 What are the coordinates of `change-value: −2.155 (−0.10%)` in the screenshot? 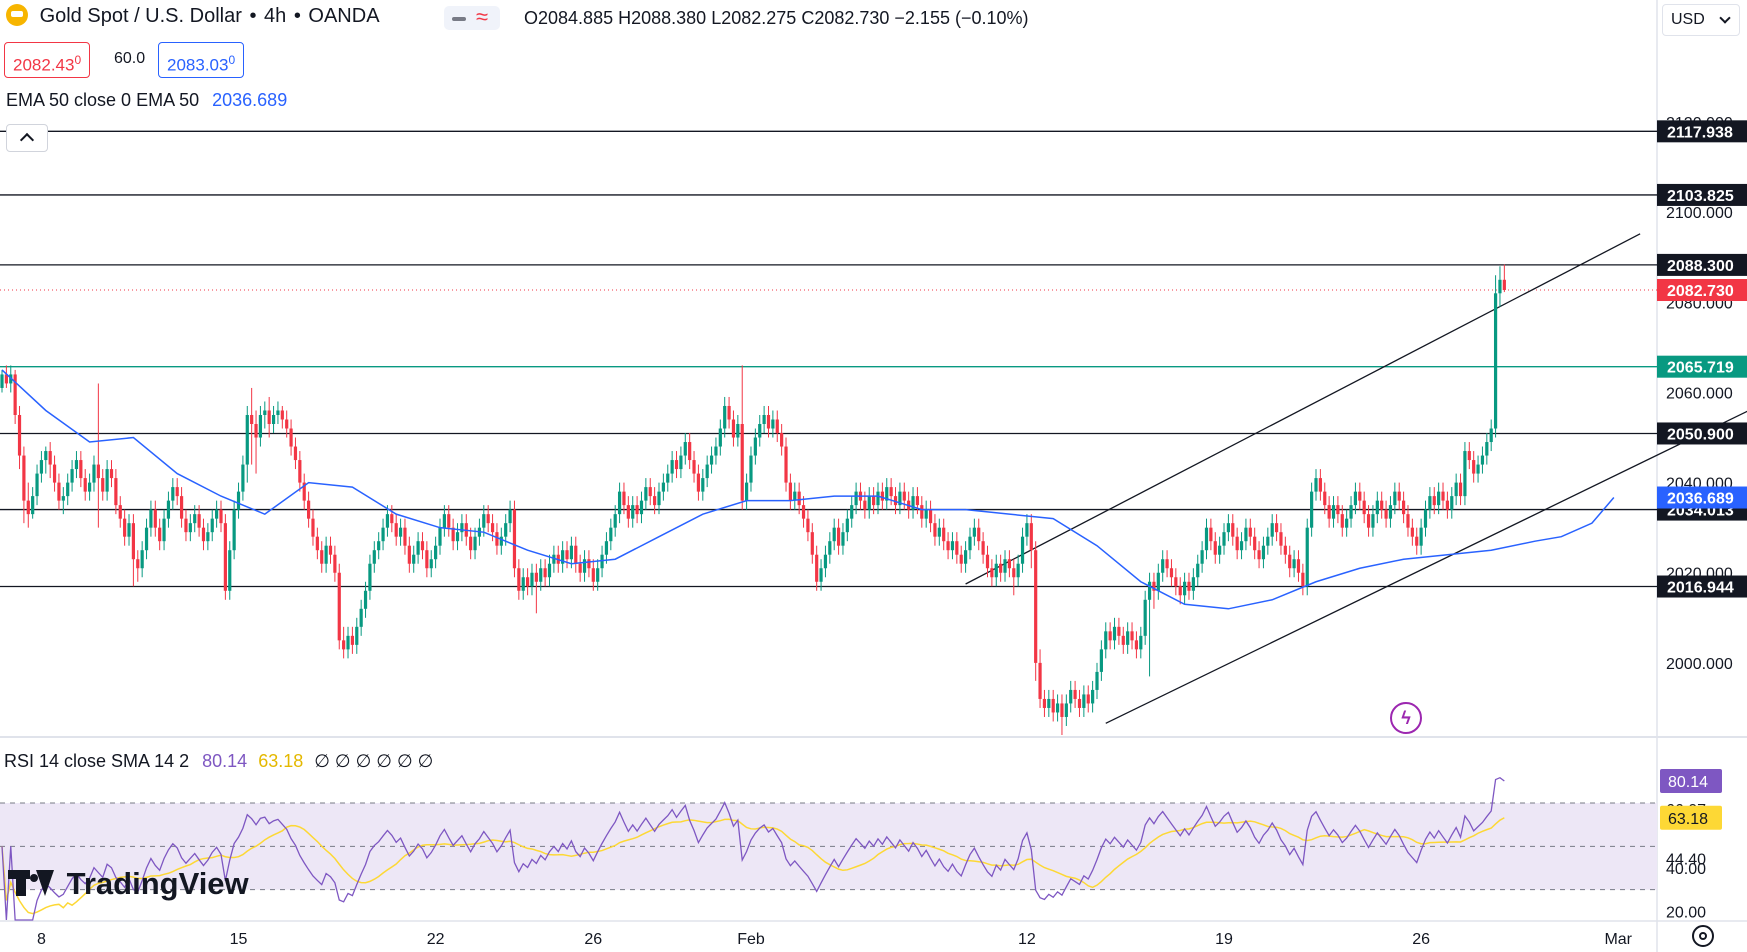 It's located at (961, 18).